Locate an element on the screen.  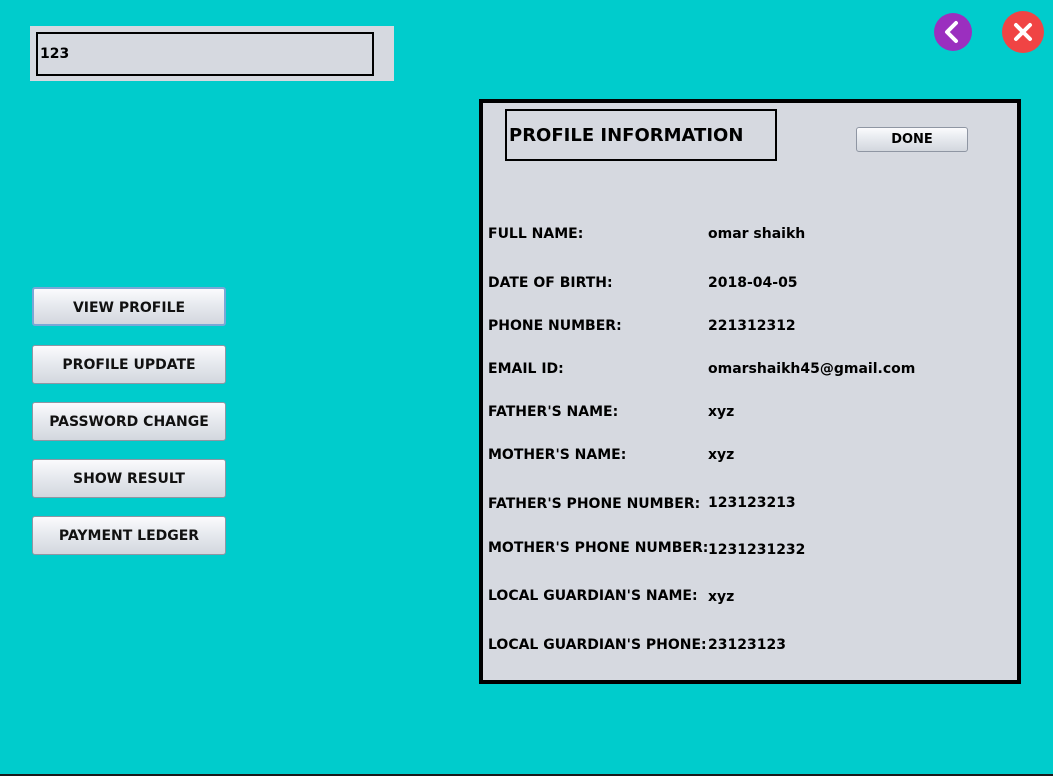
fathers-phone-label: FATHER'S PHONE NUMBER: is located at coordinates (594, 504).